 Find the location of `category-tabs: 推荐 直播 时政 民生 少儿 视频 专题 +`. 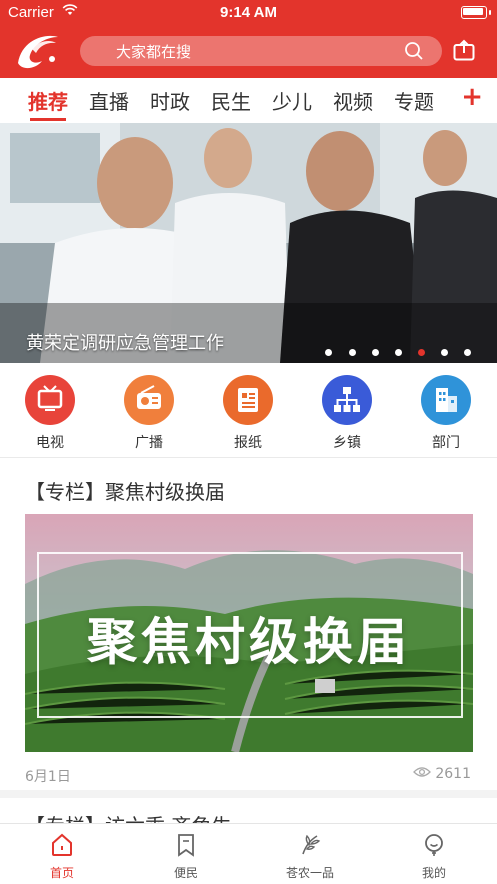

category-tabs: 推荐 直播 时政 民生 少儿 视频 专题 + is located at coordinates (248, 101).